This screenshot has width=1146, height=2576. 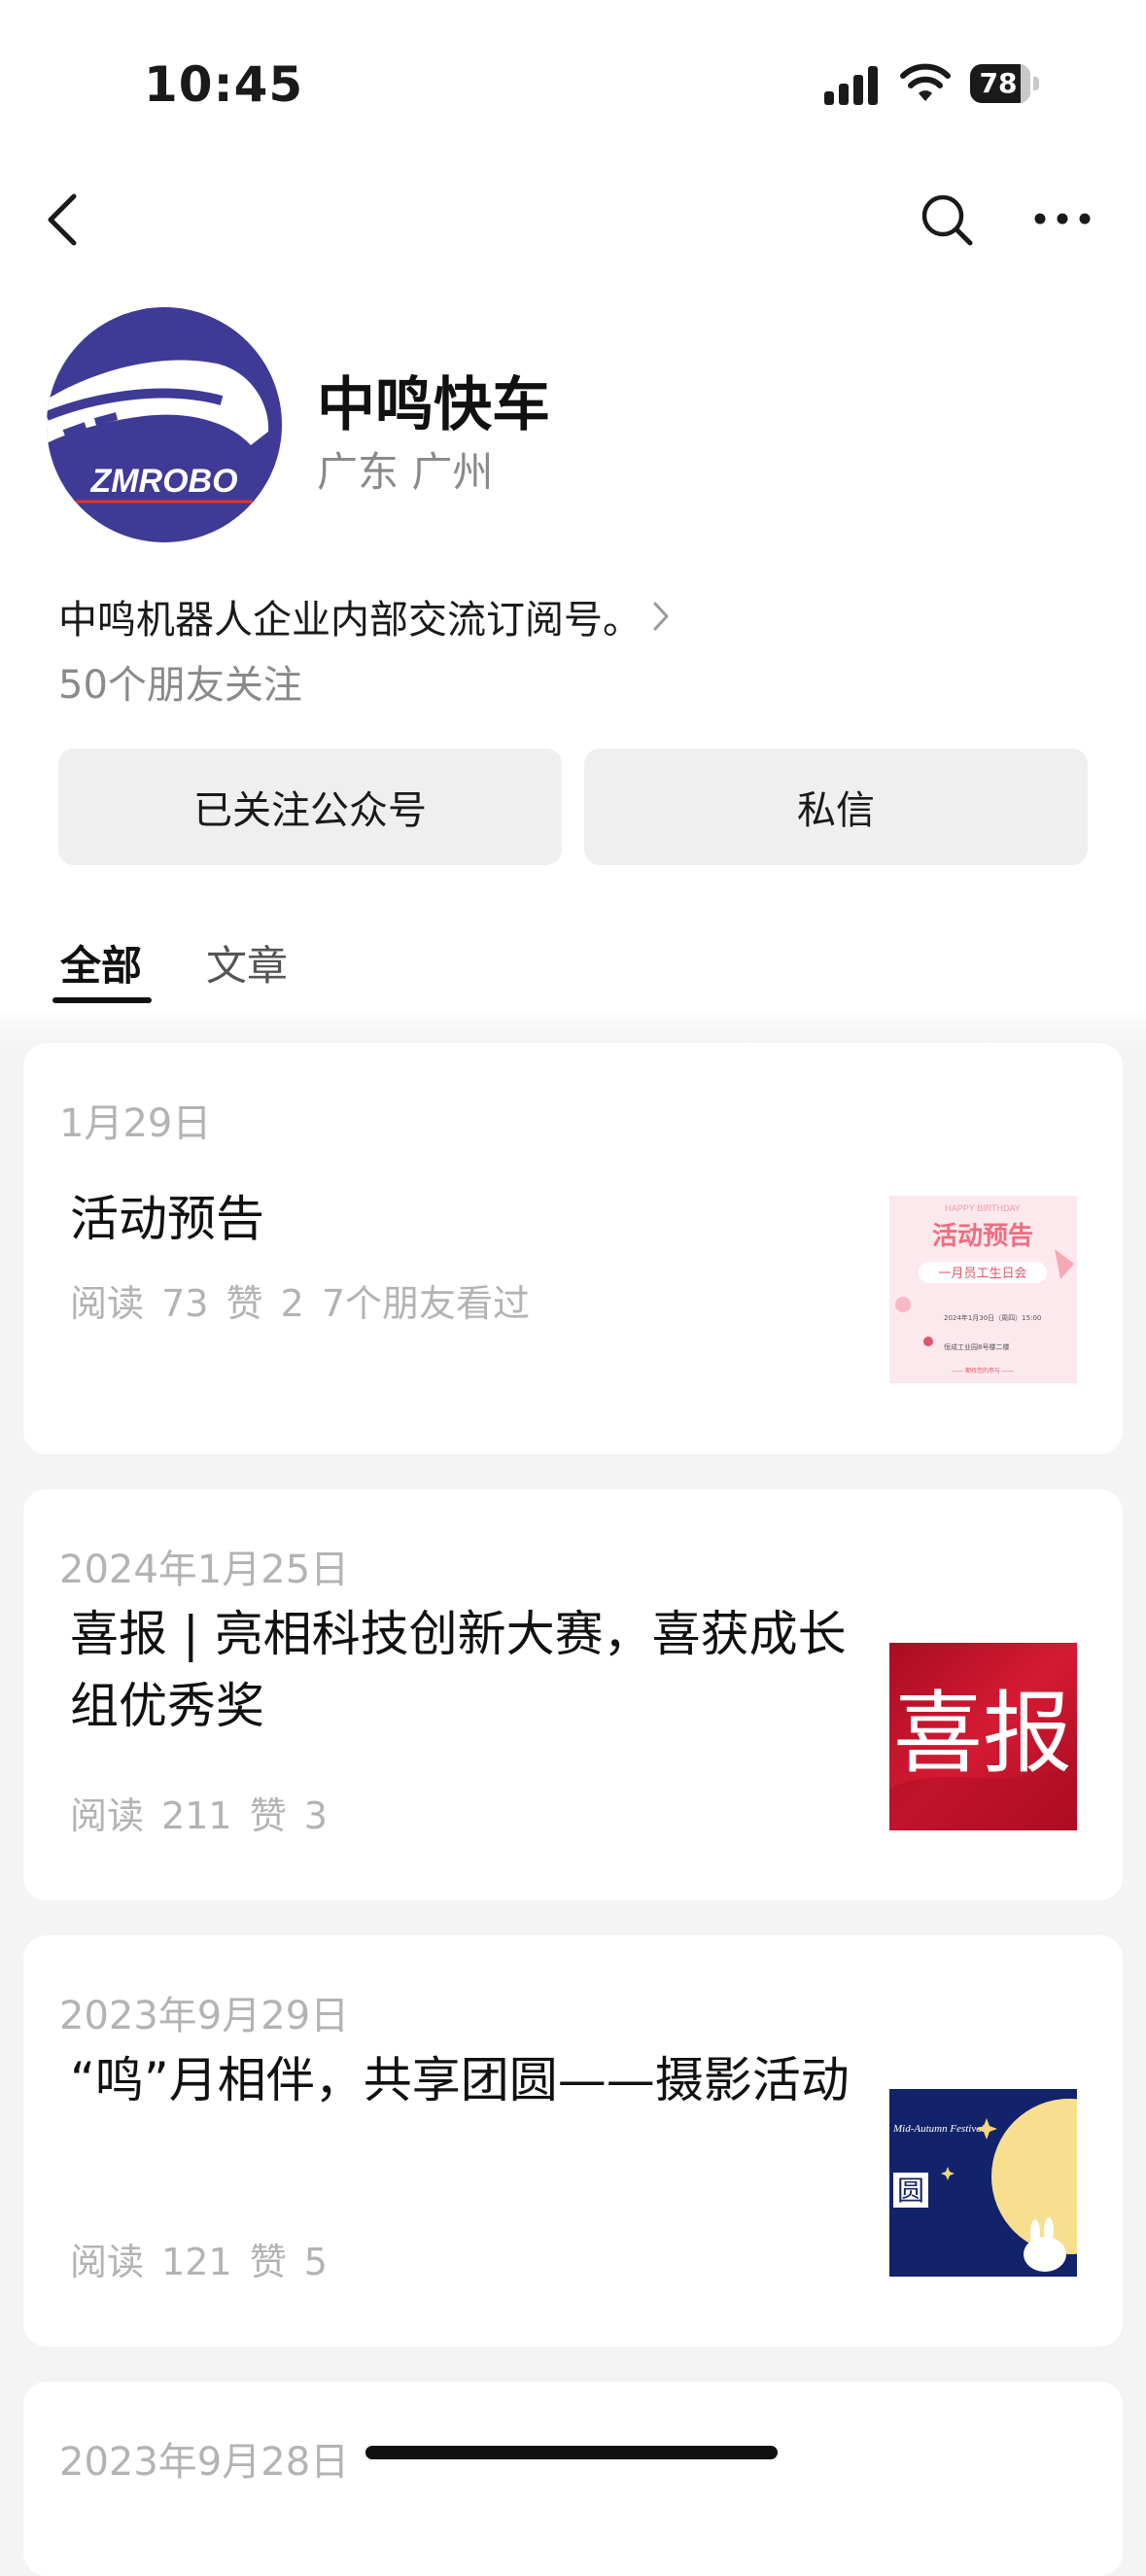 I want to click on svg-text: 恒成工业园8号楼二楼, so click(x=976, y=1346).